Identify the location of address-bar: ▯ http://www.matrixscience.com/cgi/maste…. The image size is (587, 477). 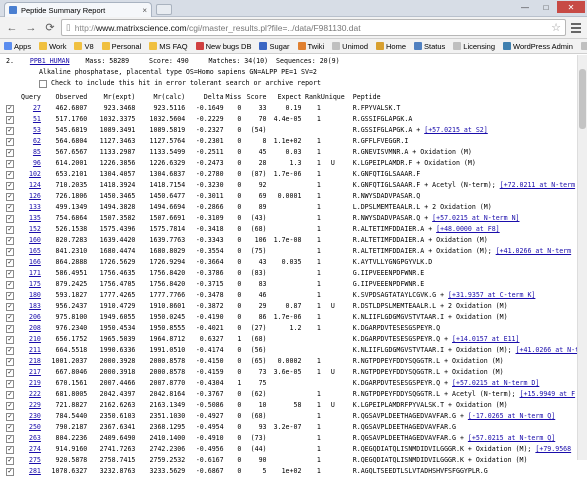
(313, 27).